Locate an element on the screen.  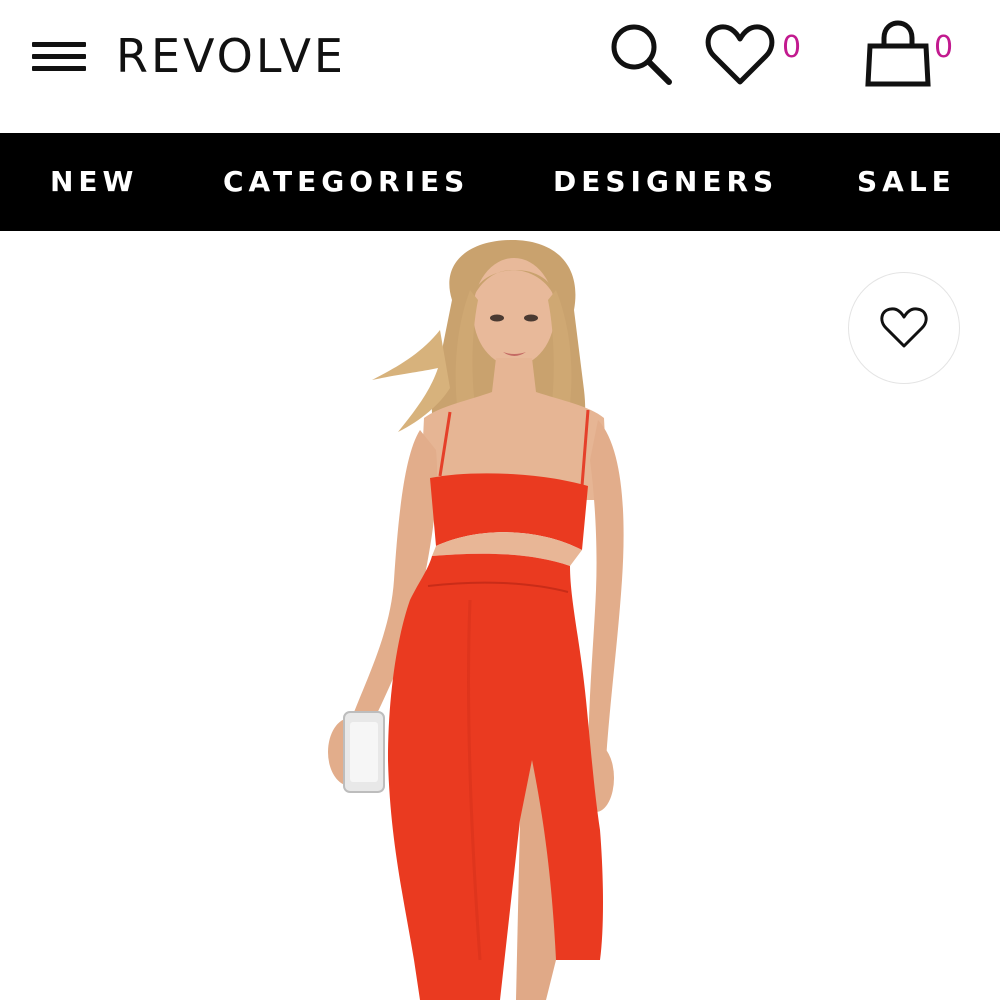
wishlist-count-badge: 0 is located at coordinates (792, 47).